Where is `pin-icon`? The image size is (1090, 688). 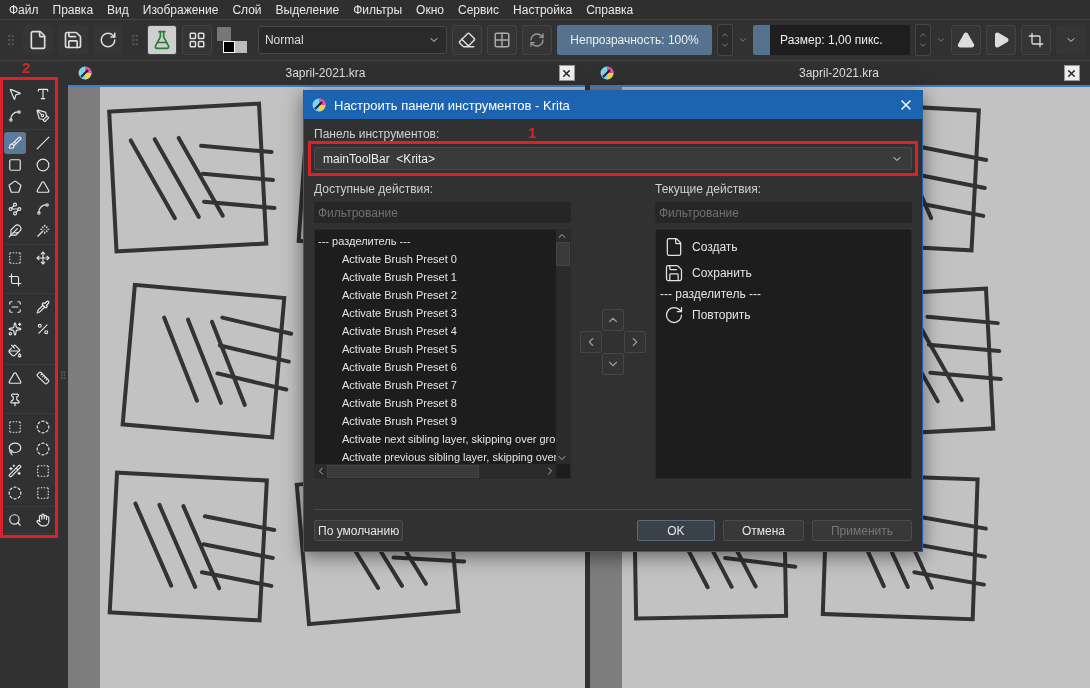 pin-icon is located at coordinates (15, 400).